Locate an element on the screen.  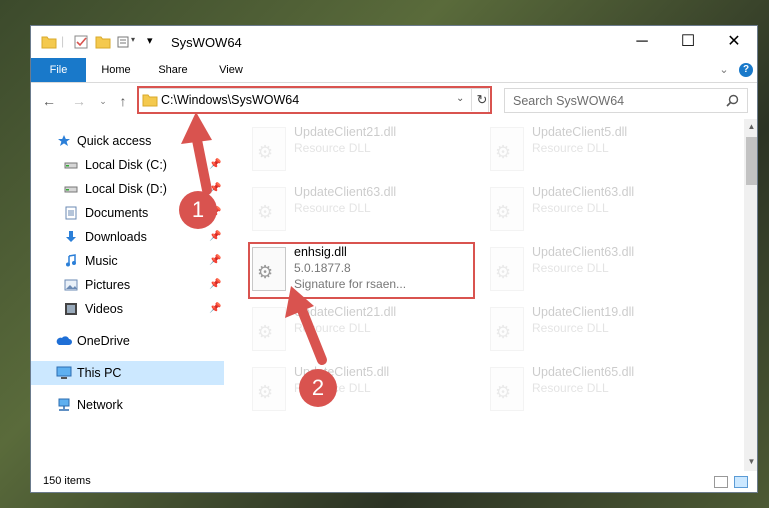
callout-badge-2: 2 is located at coordinates (318, 388).